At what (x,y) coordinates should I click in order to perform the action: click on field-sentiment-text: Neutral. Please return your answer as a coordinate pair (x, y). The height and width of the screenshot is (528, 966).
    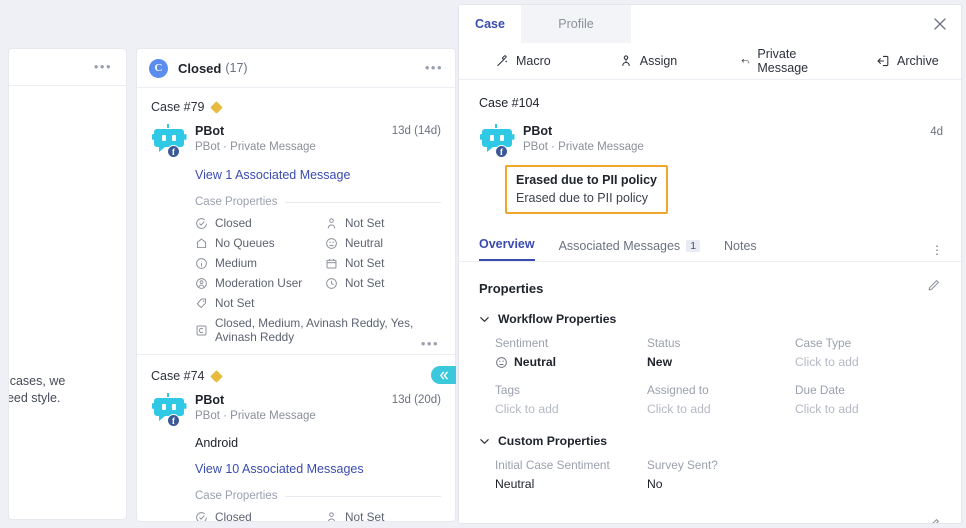
    Looking at the image, I should click on (535, 362).